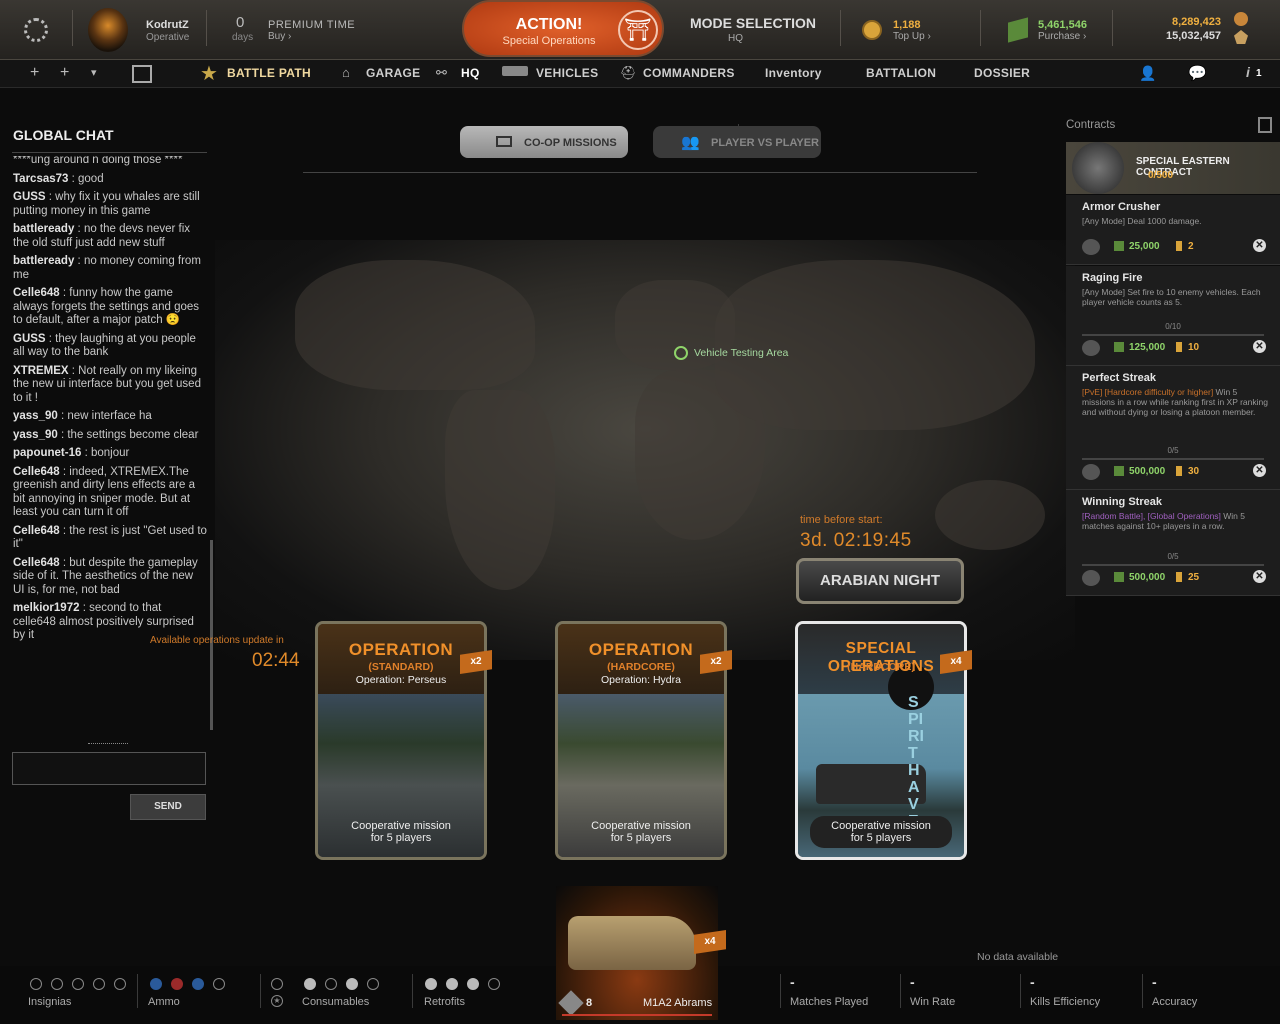 The width and height of the screenshot is (1280, 1024). What do you see at coordinates (277, 984) in the screenshot?
I see `consumable-star-slot` at bounding box center [277, 984].